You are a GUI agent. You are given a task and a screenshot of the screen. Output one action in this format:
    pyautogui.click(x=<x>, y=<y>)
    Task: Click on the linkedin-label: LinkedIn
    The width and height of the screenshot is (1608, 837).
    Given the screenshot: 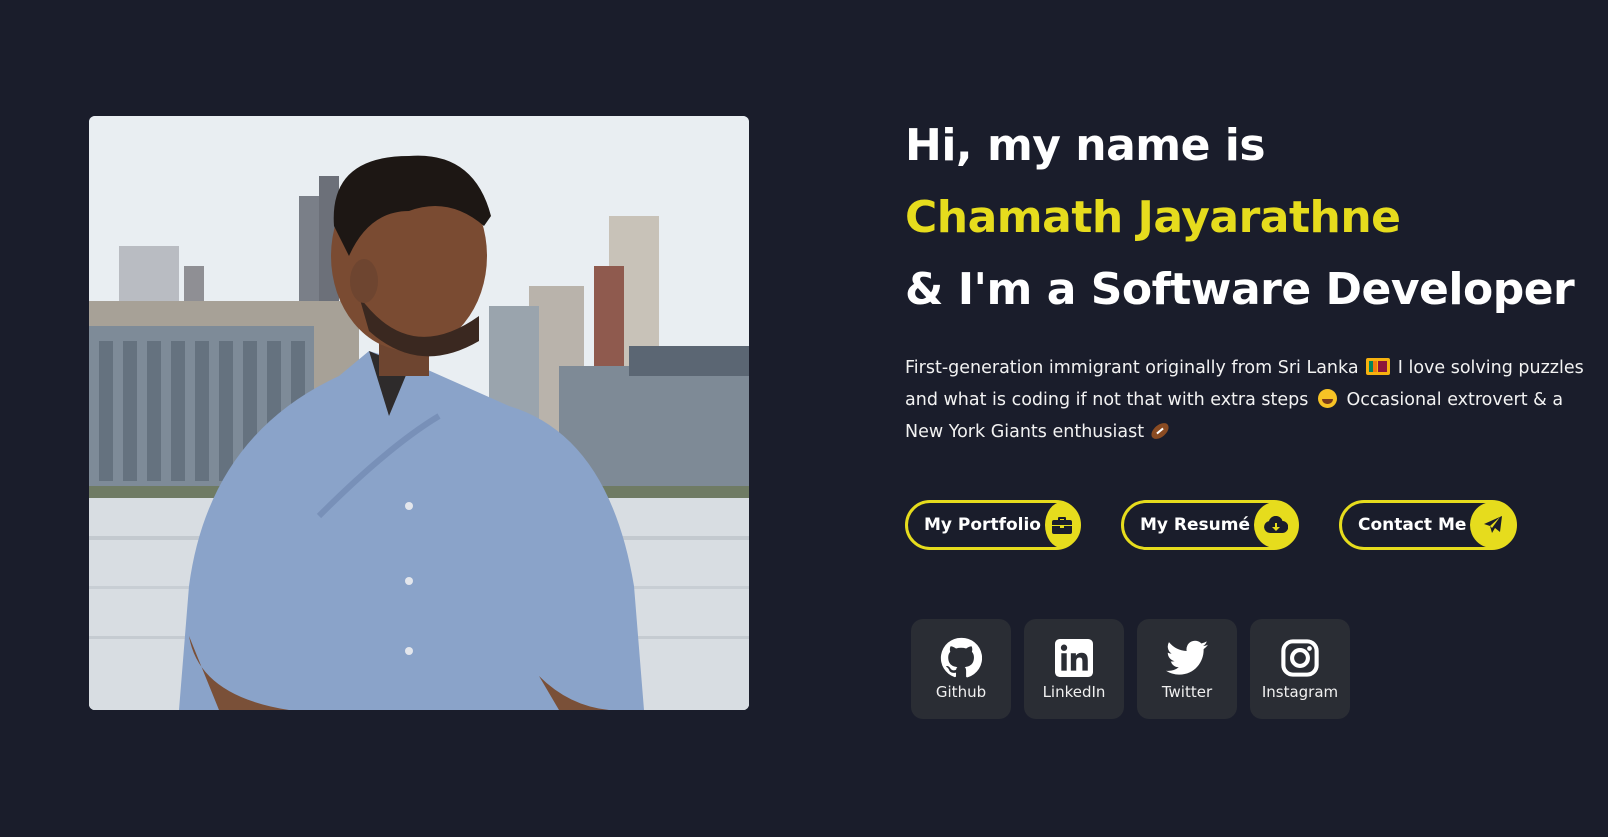 What is the action you would take?
    pyautogui.click(x=1074, y=692)
    